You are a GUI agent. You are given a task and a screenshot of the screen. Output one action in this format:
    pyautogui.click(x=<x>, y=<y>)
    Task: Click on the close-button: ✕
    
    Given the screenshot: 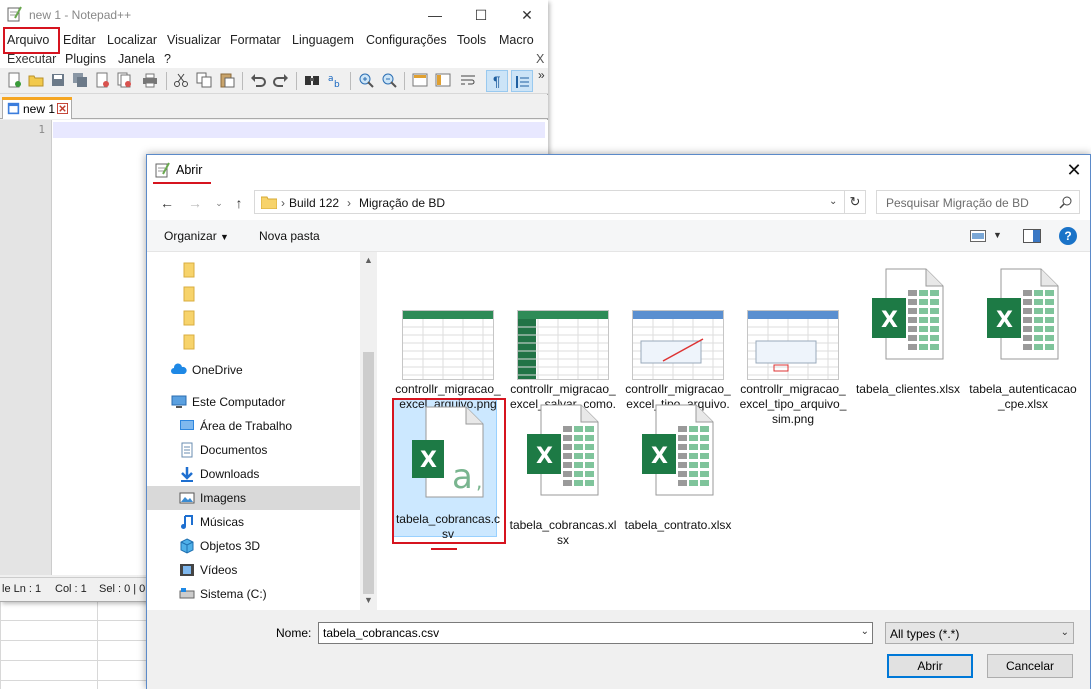 What is the action you would take?
    pyautogui.click(x=527, y=15)
    